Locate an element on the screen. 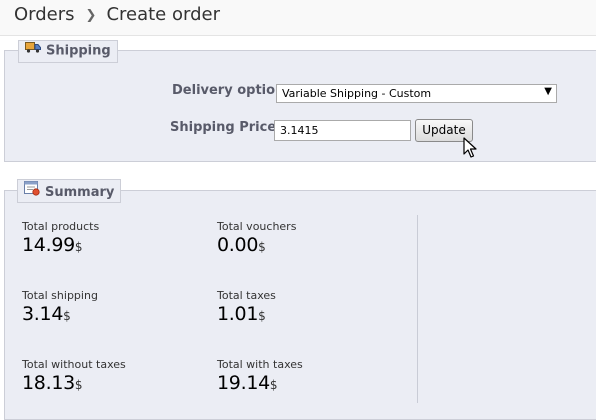 This screenshot has height=420, width=596. total-vouchers-label: Total vouchers is located at coordinates (257, 226).